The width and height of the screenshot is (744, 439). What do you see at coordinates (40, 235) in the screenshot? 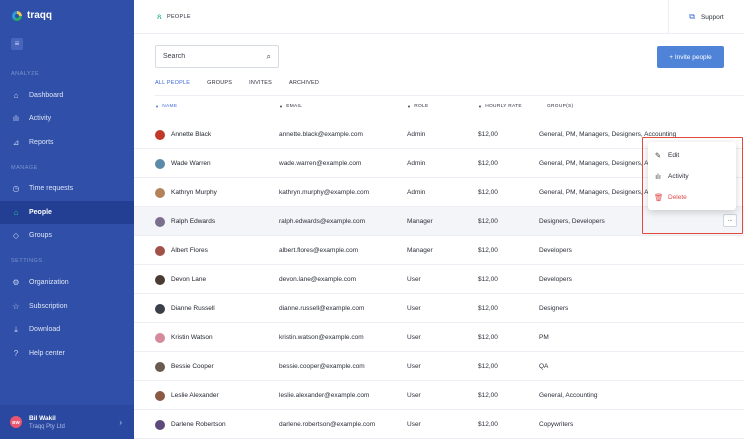
I see `sidebar-item-label: Groups` at bounding box center [40, 235].